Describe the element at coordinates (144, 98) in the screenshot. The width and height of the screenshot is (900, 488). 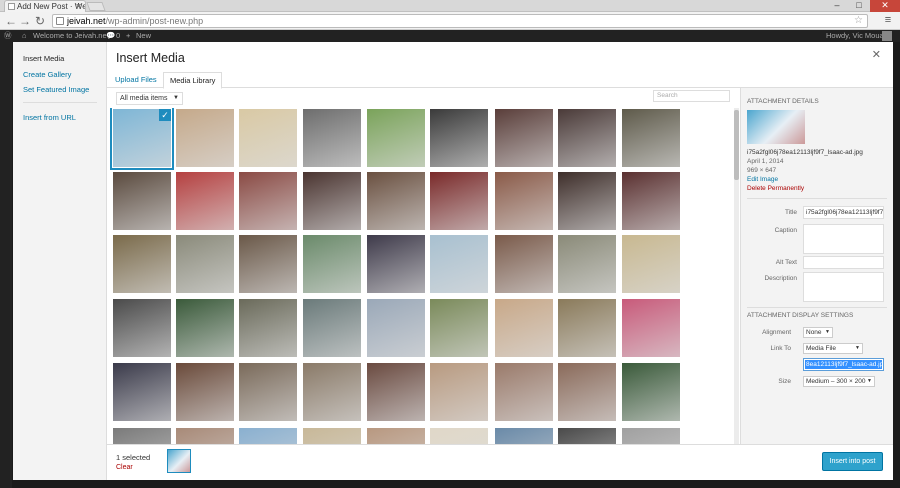
I see `media-filter-value: All media items` at that location.